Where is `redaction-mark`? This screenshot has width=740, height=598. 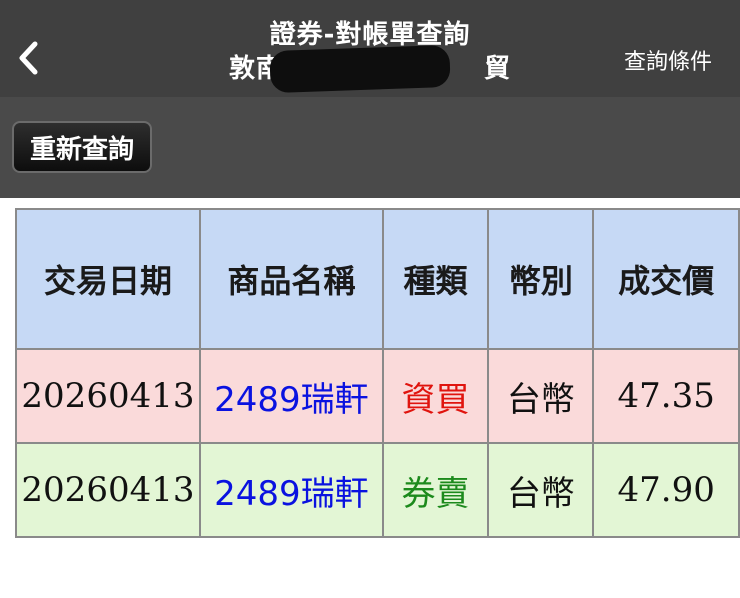
redaction-mark is located at coordinates (360, 69).